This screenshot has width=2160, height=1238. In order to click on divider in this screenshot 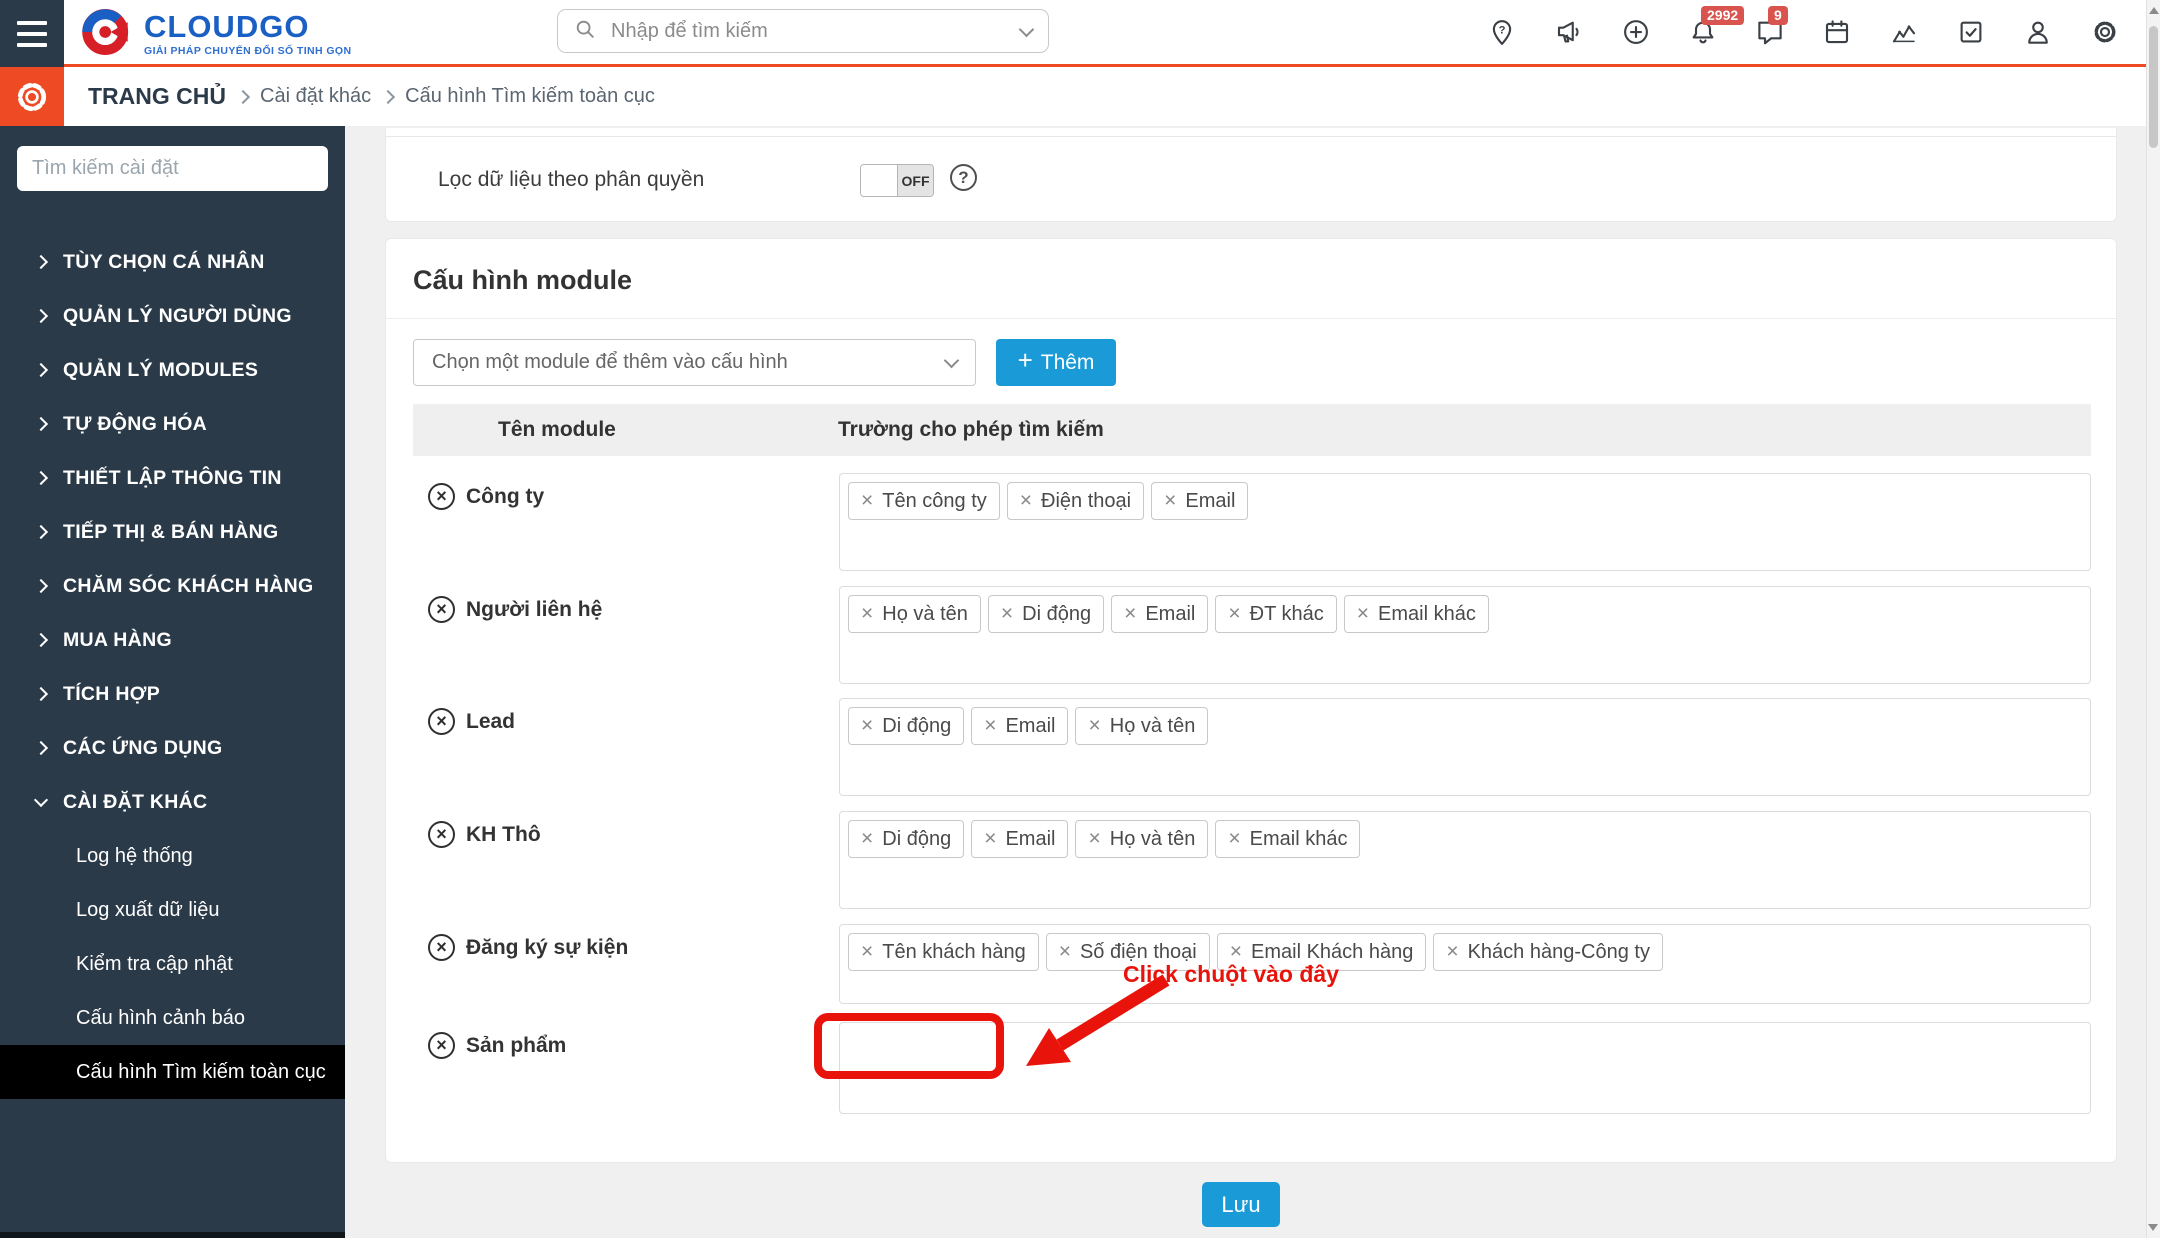, I will do `click(1251, 318)`.